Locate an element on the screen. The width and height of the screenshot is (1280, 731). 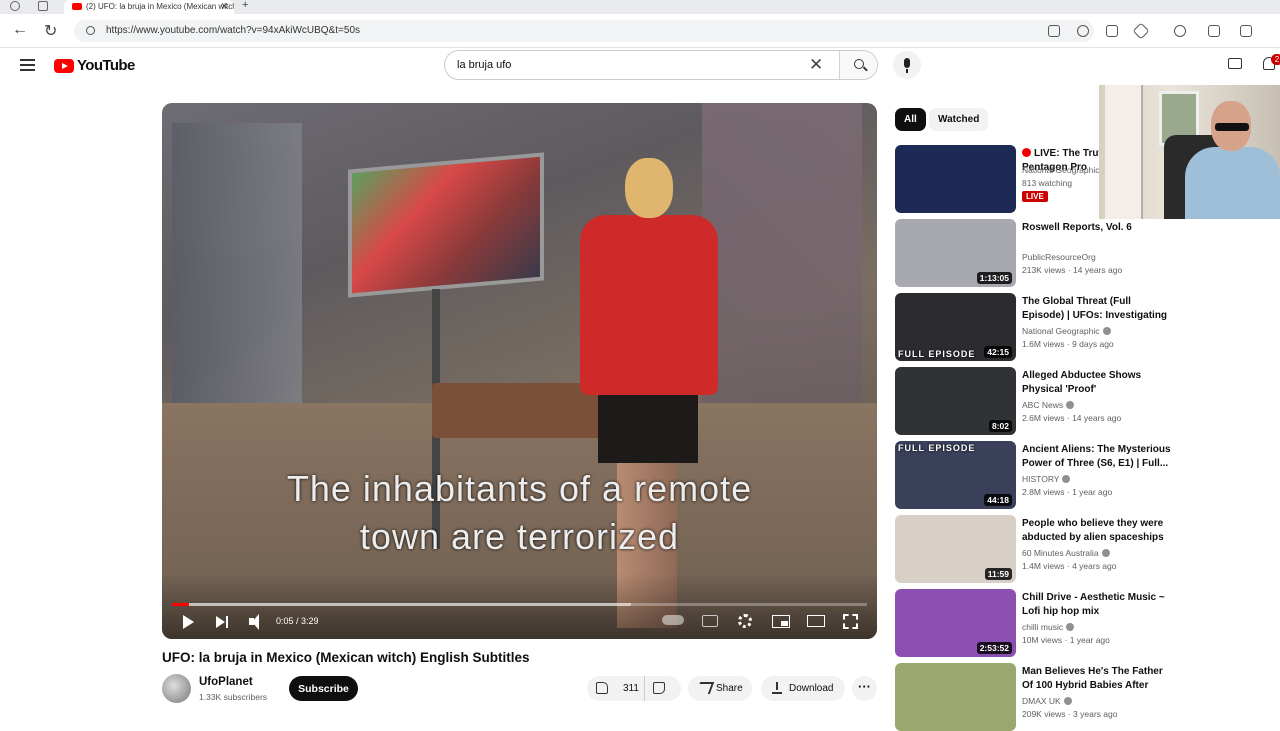
read-aloud-icon is located at coordinates (1083, 31).